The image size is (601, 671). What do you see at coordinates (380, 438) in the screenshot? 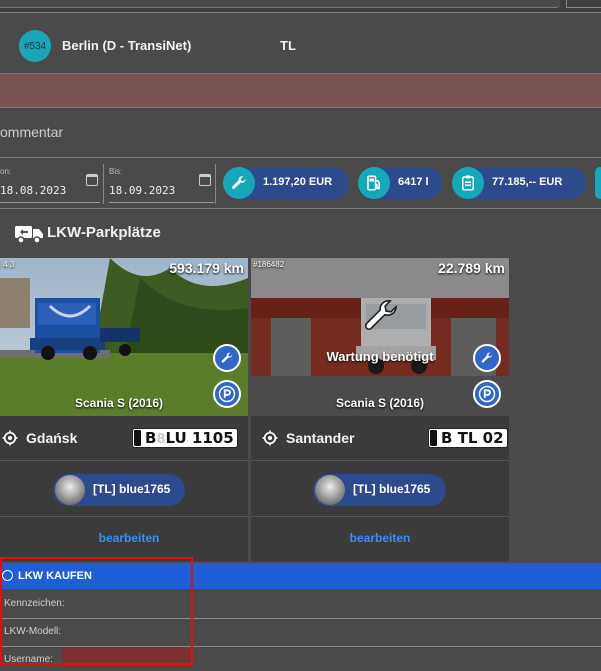
I see `truck-location-row: Santander B TL 02` at bounding box center [380, 438].